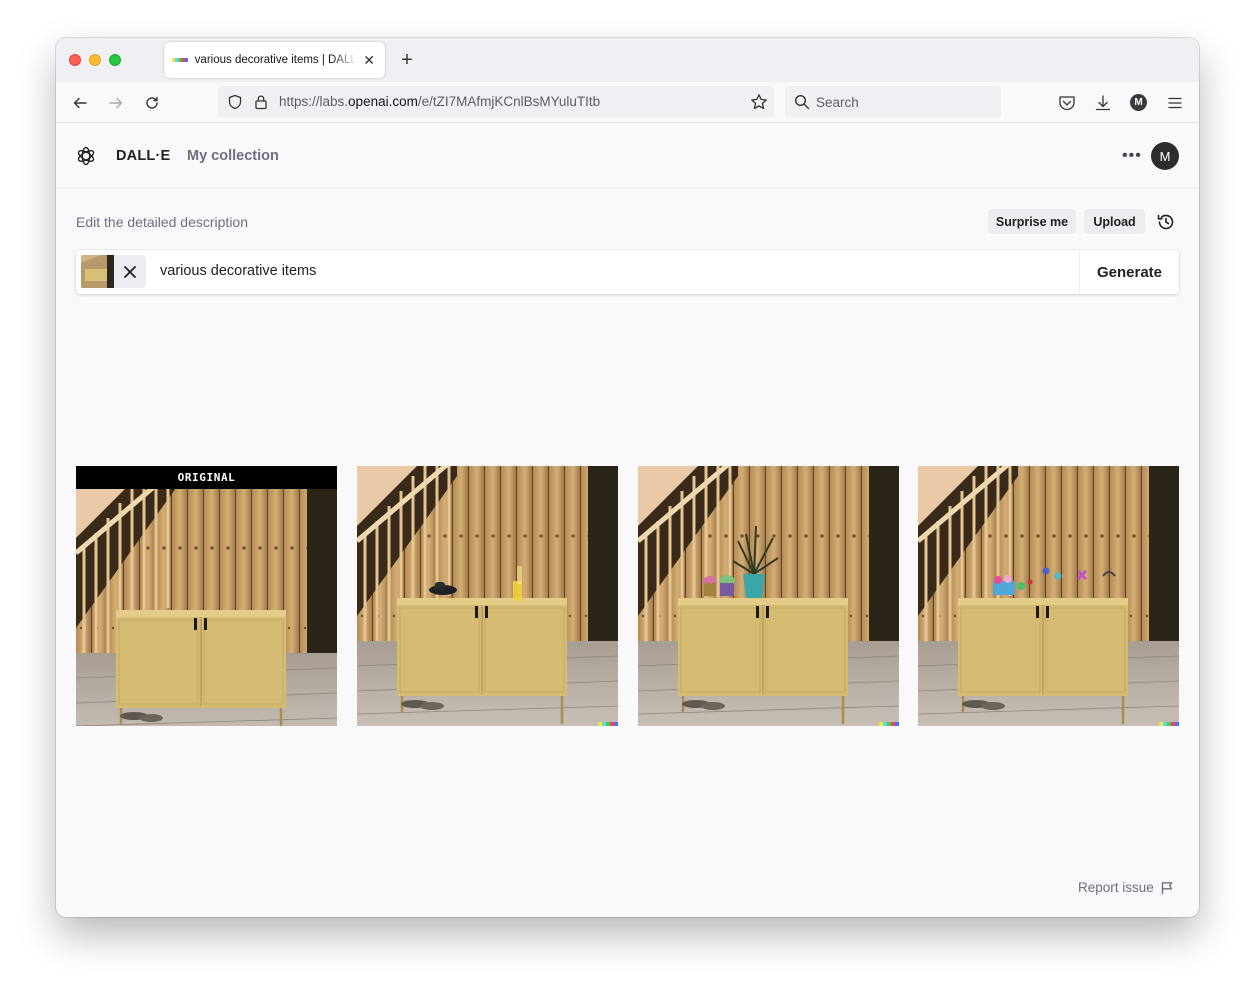 This screenshot has height=992, width=1255. Describe the element at coordinates (802, 104) in the screenshot. I see `search-icon` at that location.